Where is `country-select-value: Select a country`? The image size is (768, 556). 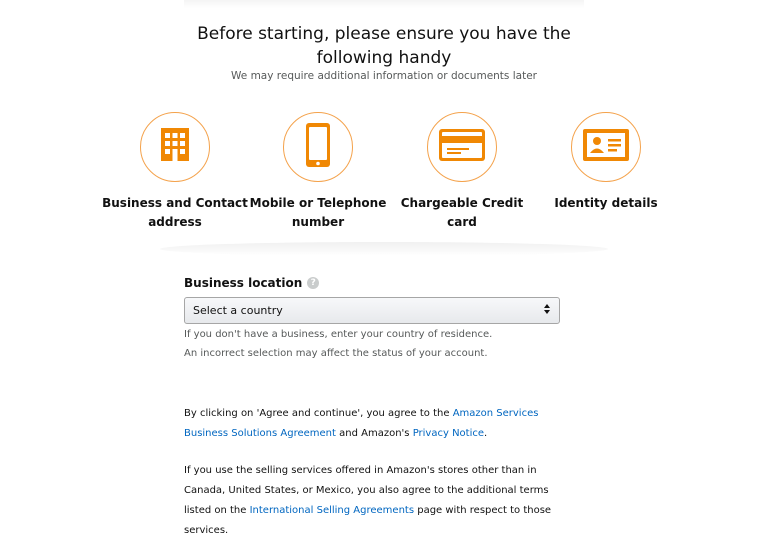 country-select-value: Select a country is located at coordinates (238, 310).